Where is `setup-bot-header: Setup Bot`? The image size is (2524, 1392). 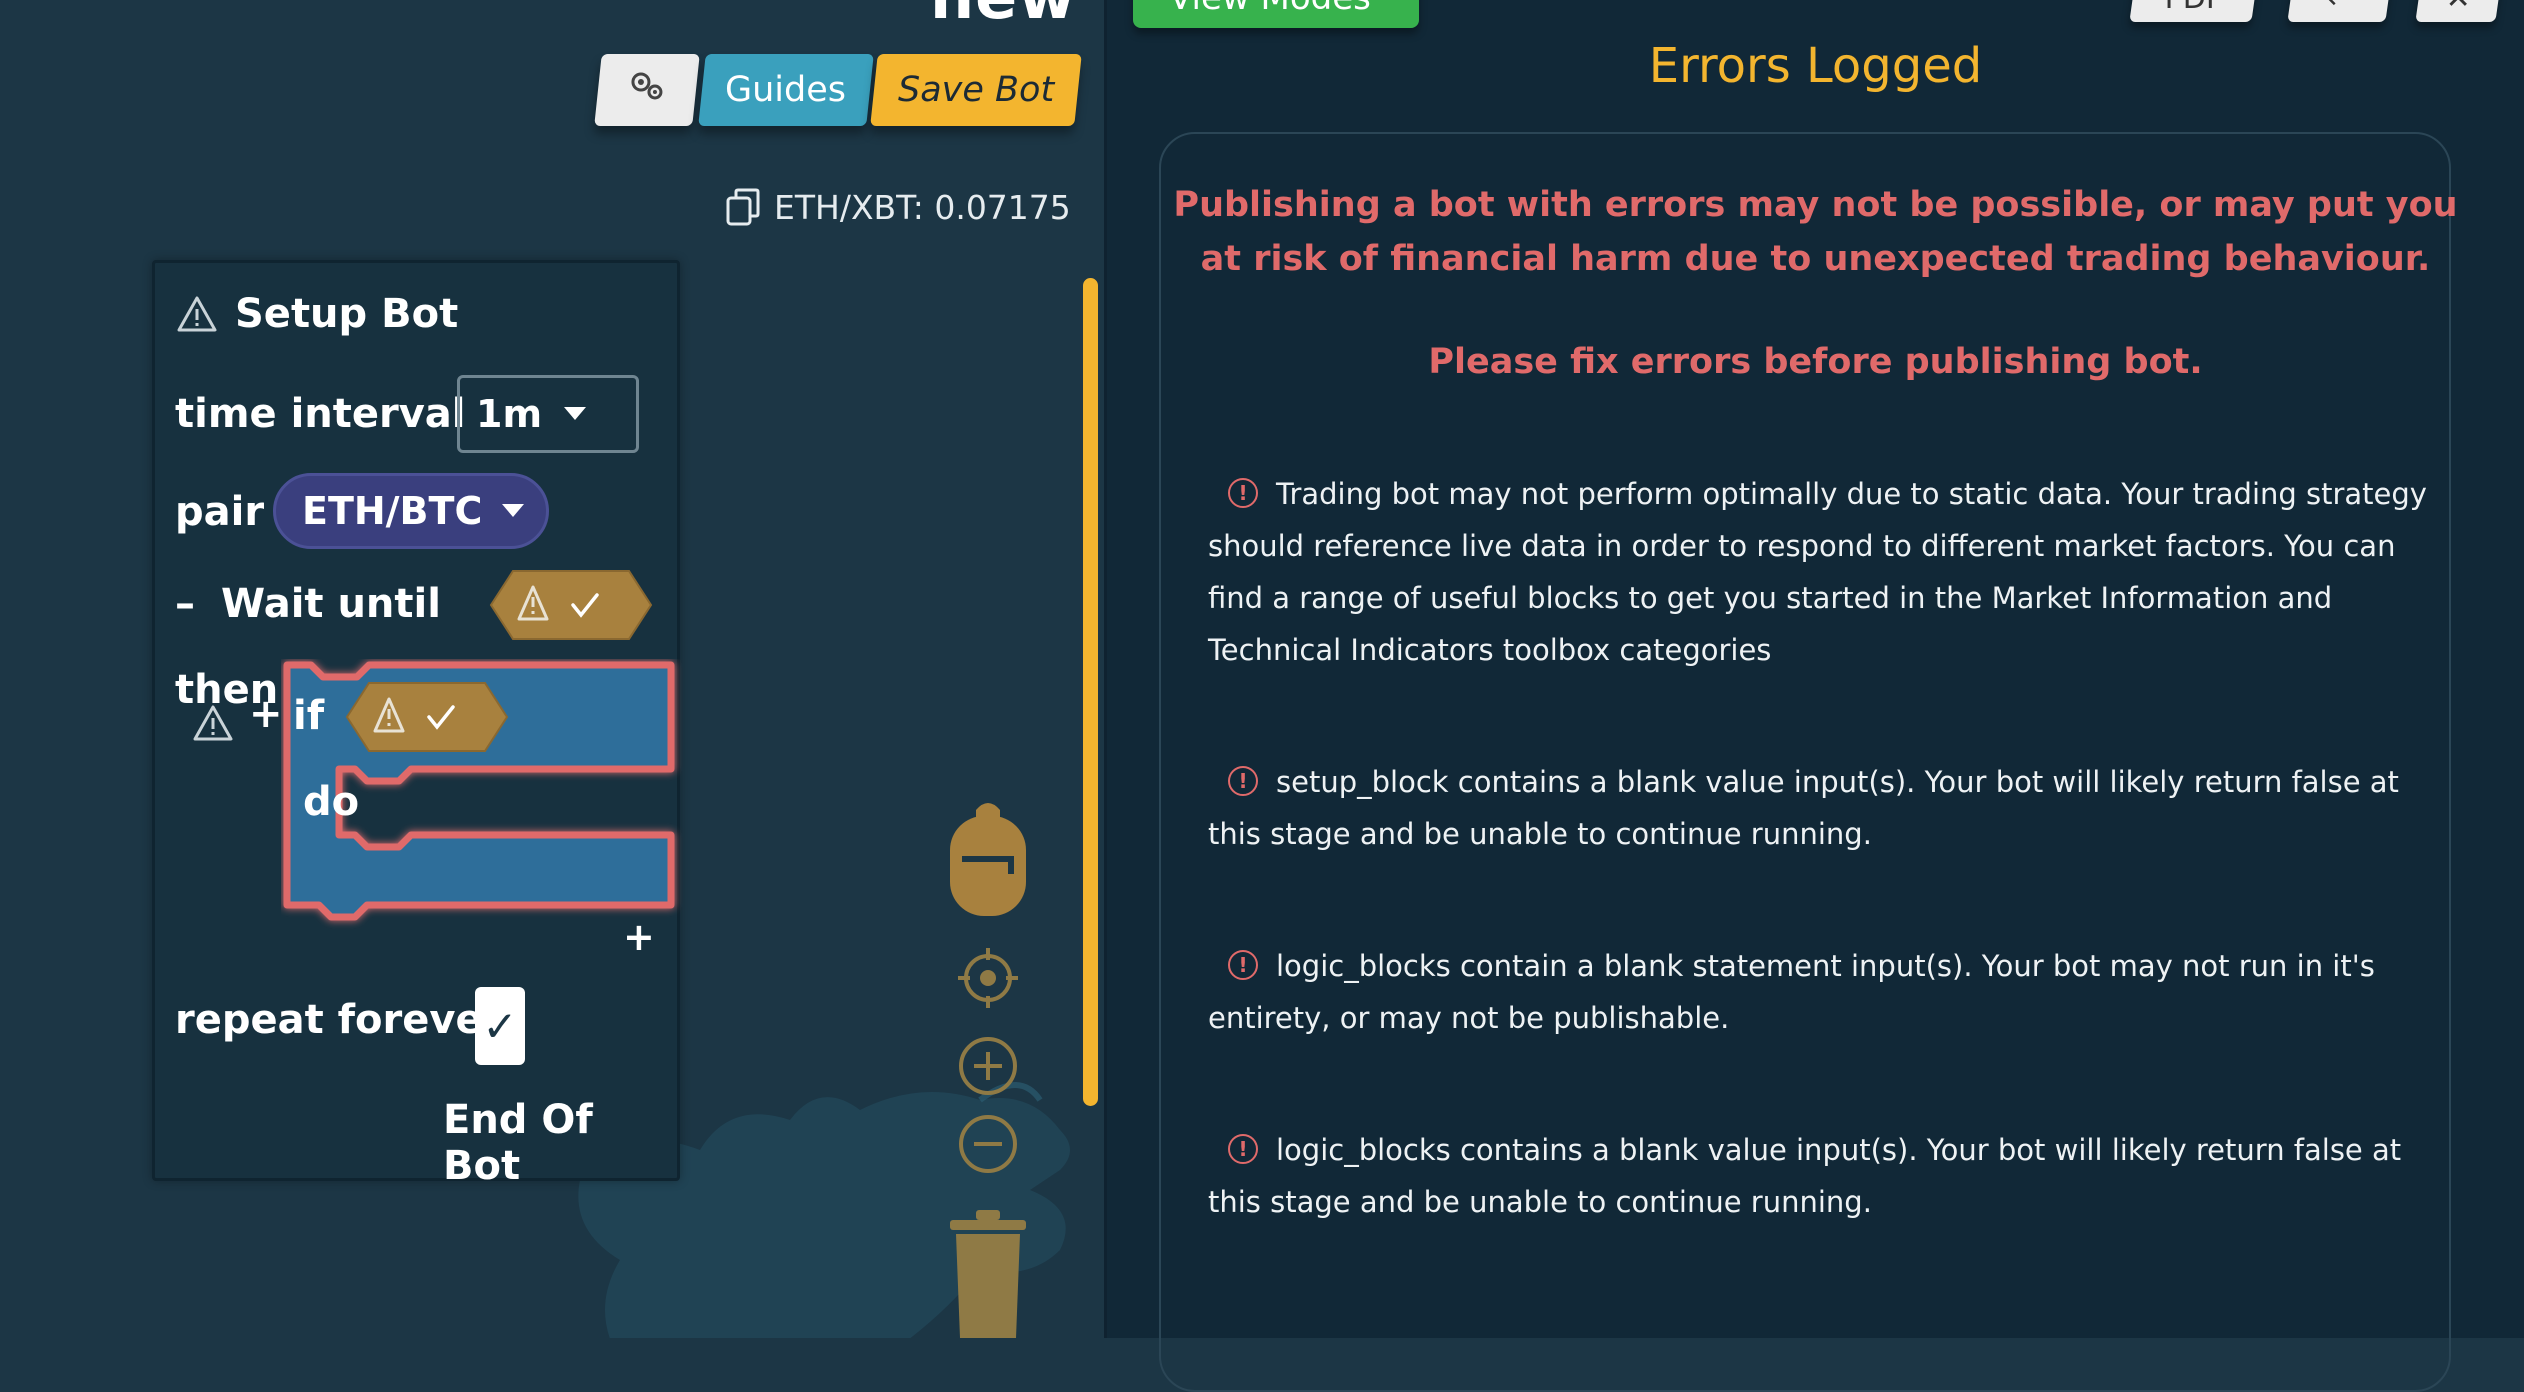 setup-bot-header: Setup Bot is located at coordinates (316, 314).